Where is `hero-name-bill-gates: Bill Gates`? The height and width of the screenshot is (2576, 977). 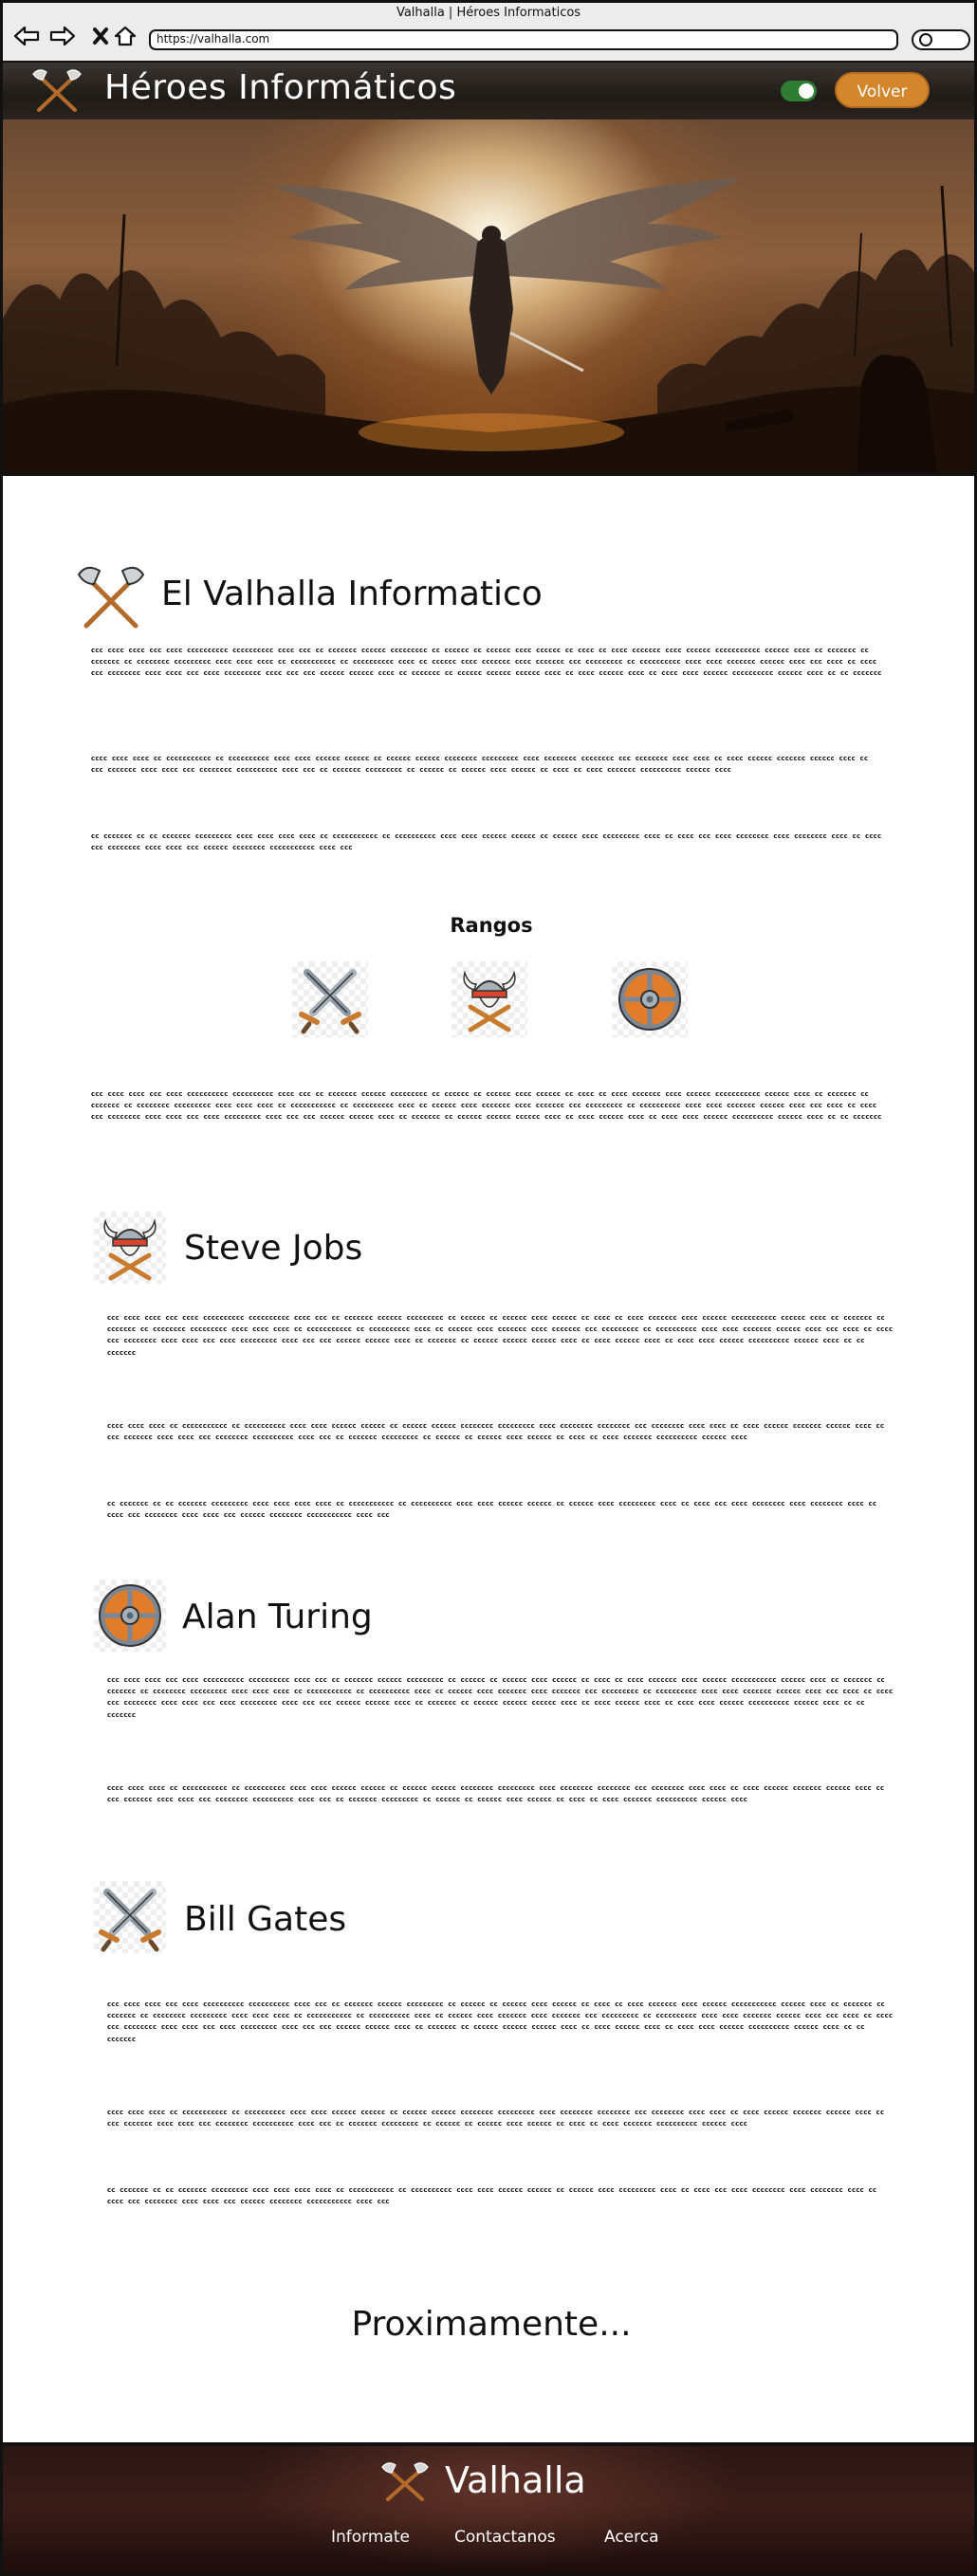 hero-name-bill-gates: Bill Gates is located at coordinates (265, 1919).